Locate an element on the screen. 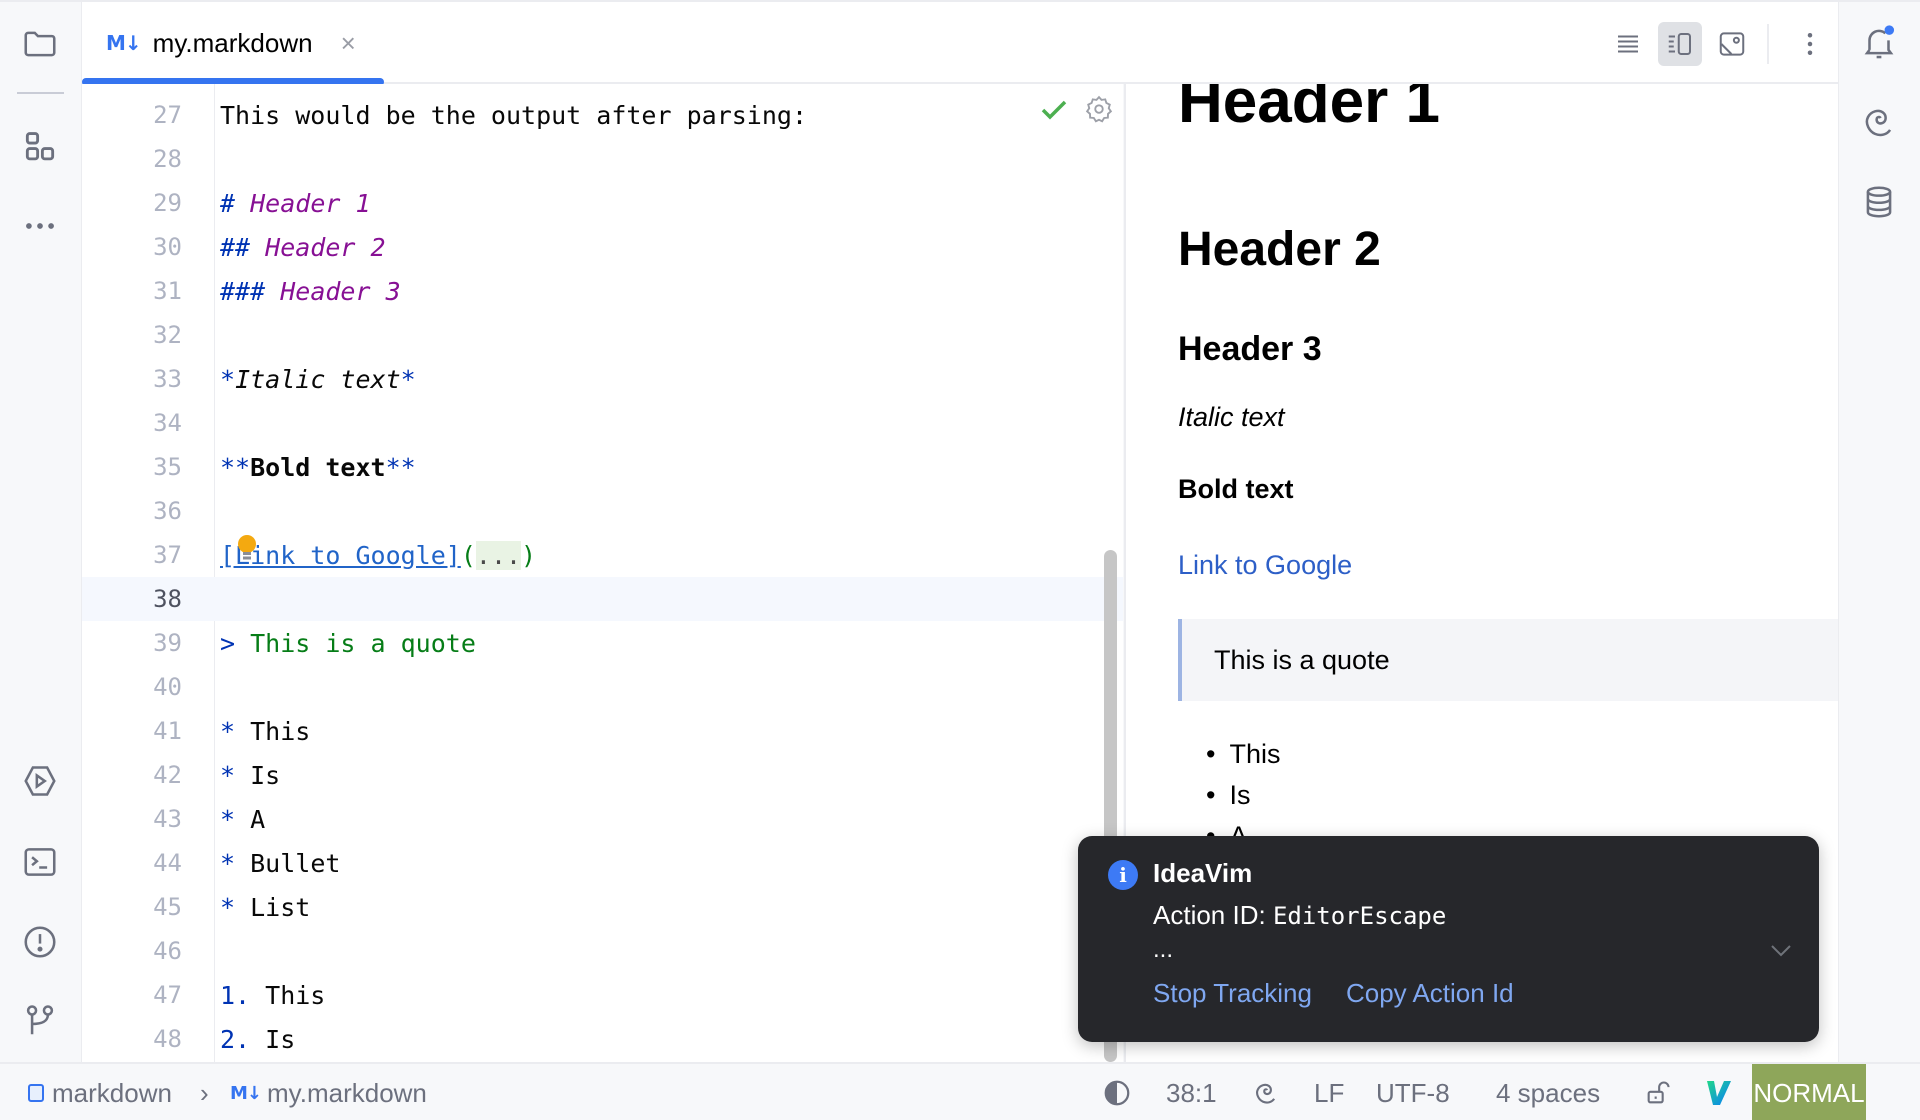  code-text: * Is is located at coordinates (250, 775).